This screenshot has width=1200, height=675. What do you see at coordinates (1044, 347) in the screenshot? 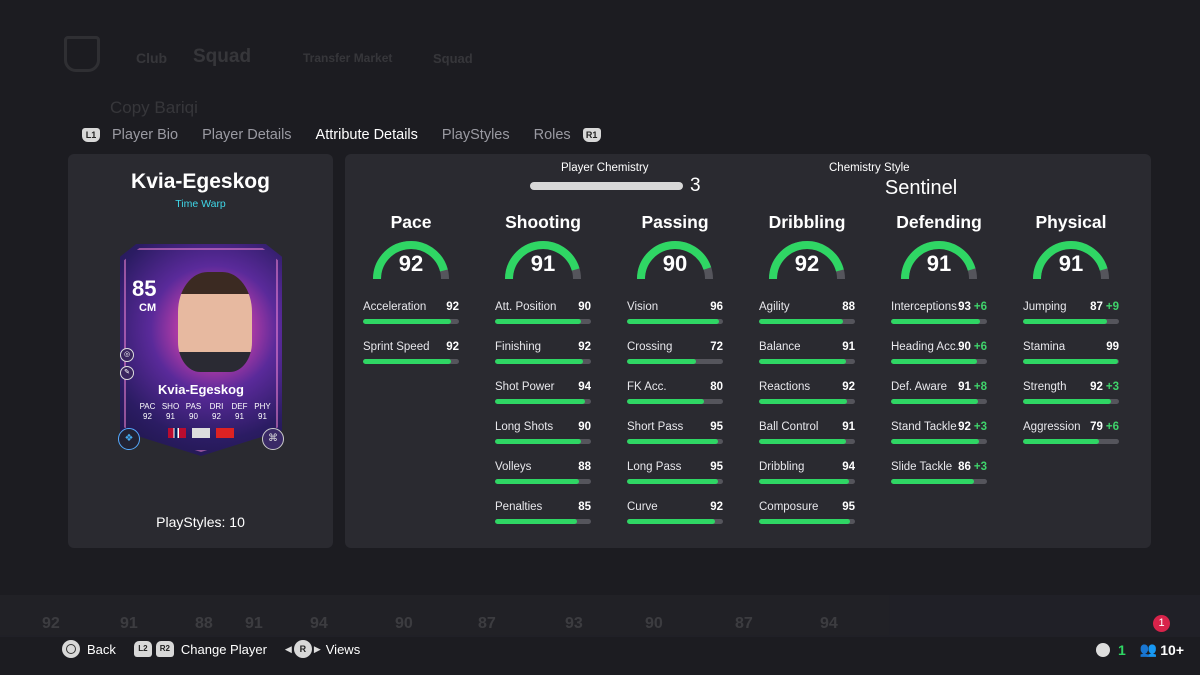
I see `attribute-name: Stamina` at bounding box center [1044, 347].